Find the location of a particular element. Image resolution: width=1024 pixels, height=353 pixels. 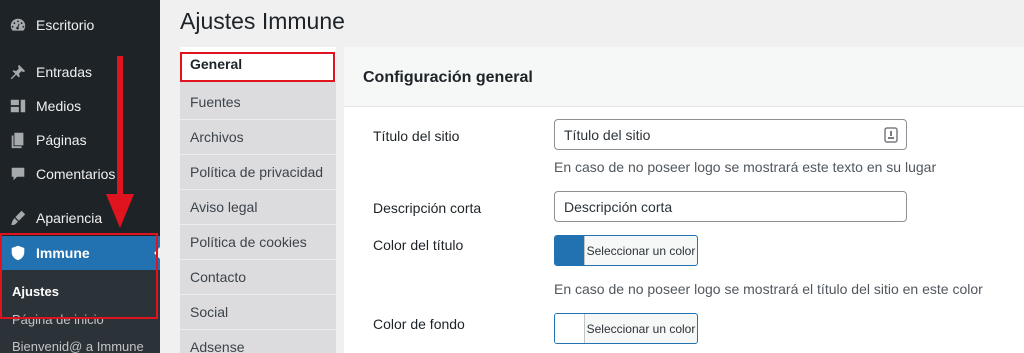

sidebar-item-entradas: Entradas is located at coordinates (80, 72).